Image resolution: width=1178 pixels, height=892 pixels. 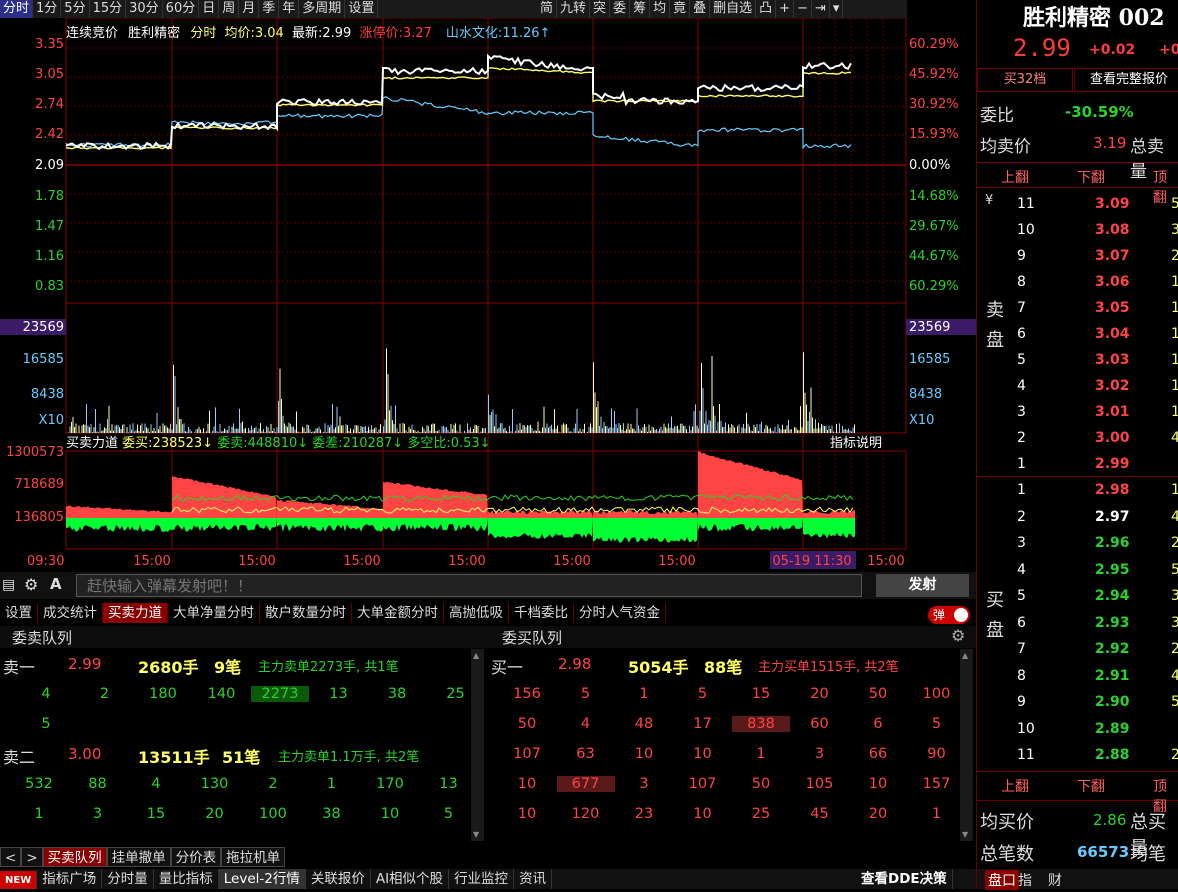 What do you see at coordinates (49, 165) in the screenshot?
I see `price-tick-left: 2.09` at bounding box center [49, 165].